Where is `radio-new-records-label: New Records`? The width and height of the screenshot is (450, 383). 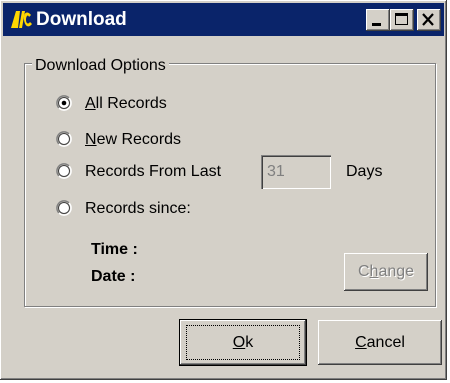
radio-new-records-label: New Records is located at coordinates (133, 139).